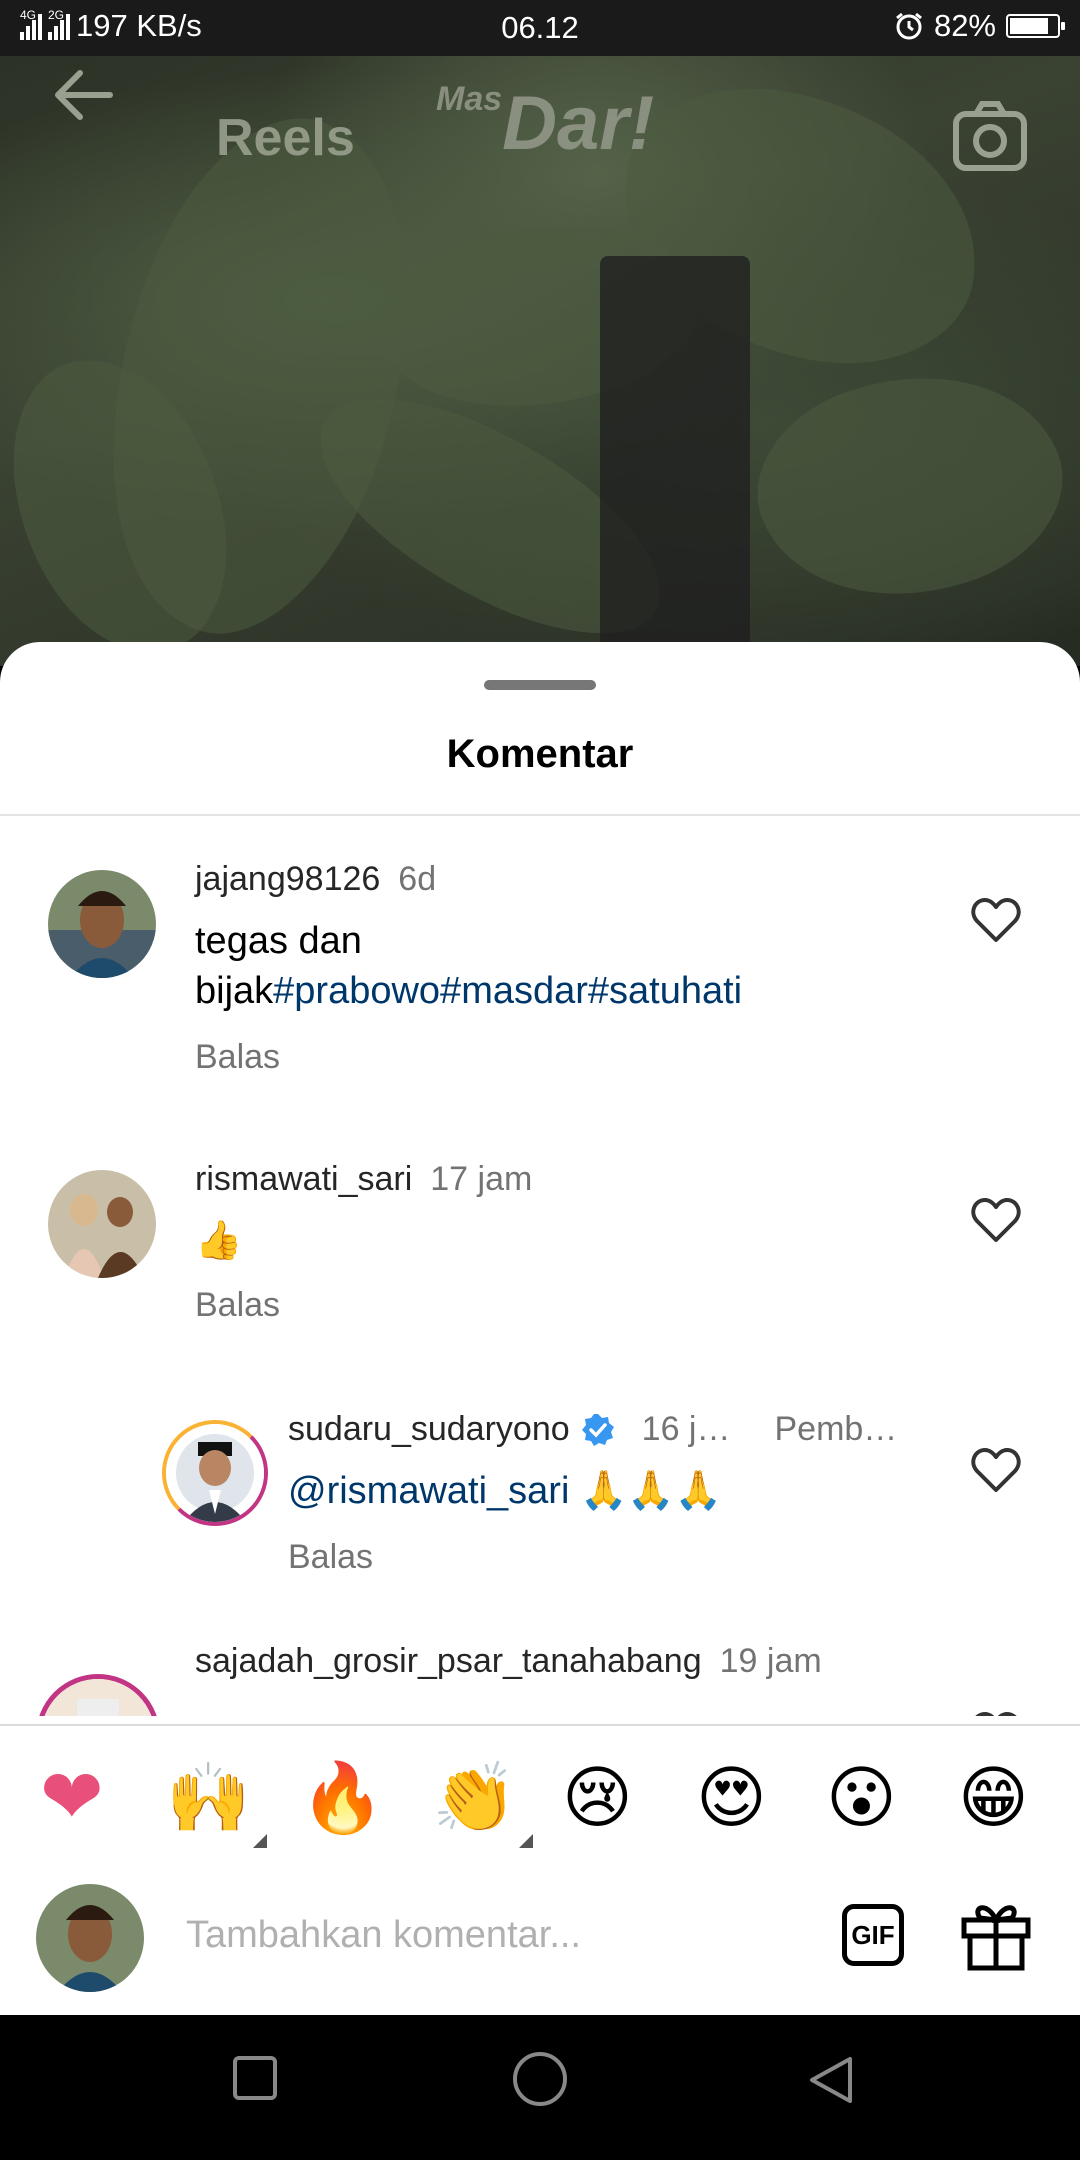 This screenshot has height=2160, width=1080. Describe the element at coordinates (873, 1935) in the screenshot. I see `gif-button: GIF` at that location.